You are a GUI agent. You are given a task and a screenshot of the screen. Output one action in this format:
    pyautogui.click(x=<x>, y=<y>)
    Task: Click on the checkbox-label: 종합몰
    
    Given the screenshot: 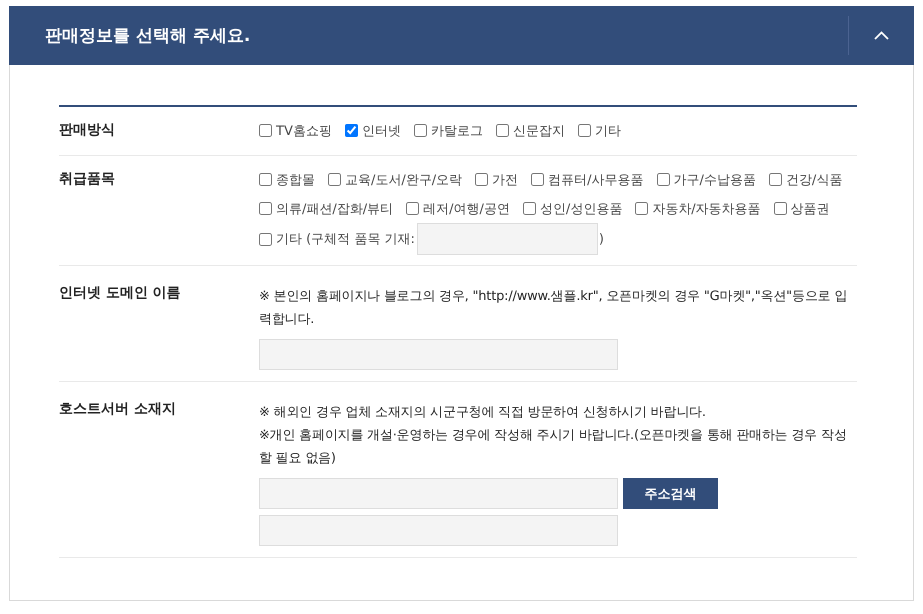 What is the action you would take?
    pyautogui.click(x=295, y=179)
    